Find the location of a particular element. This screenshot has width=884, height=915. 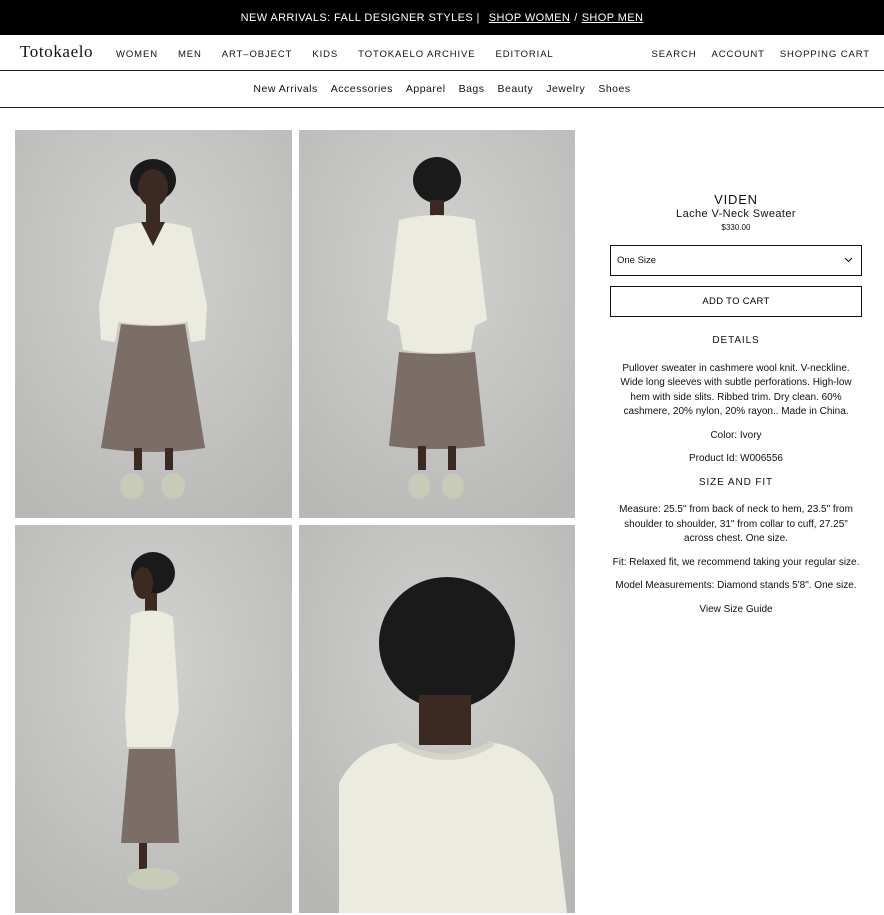

chevron-down-icon is located at coordinates (848, 260).